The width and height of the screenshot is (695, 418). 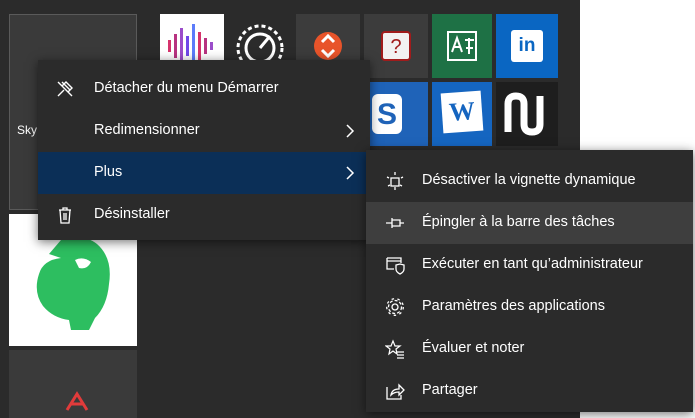 I want to click on uninstall-menu-item: Désinstaller, so click(x=204, y=215).